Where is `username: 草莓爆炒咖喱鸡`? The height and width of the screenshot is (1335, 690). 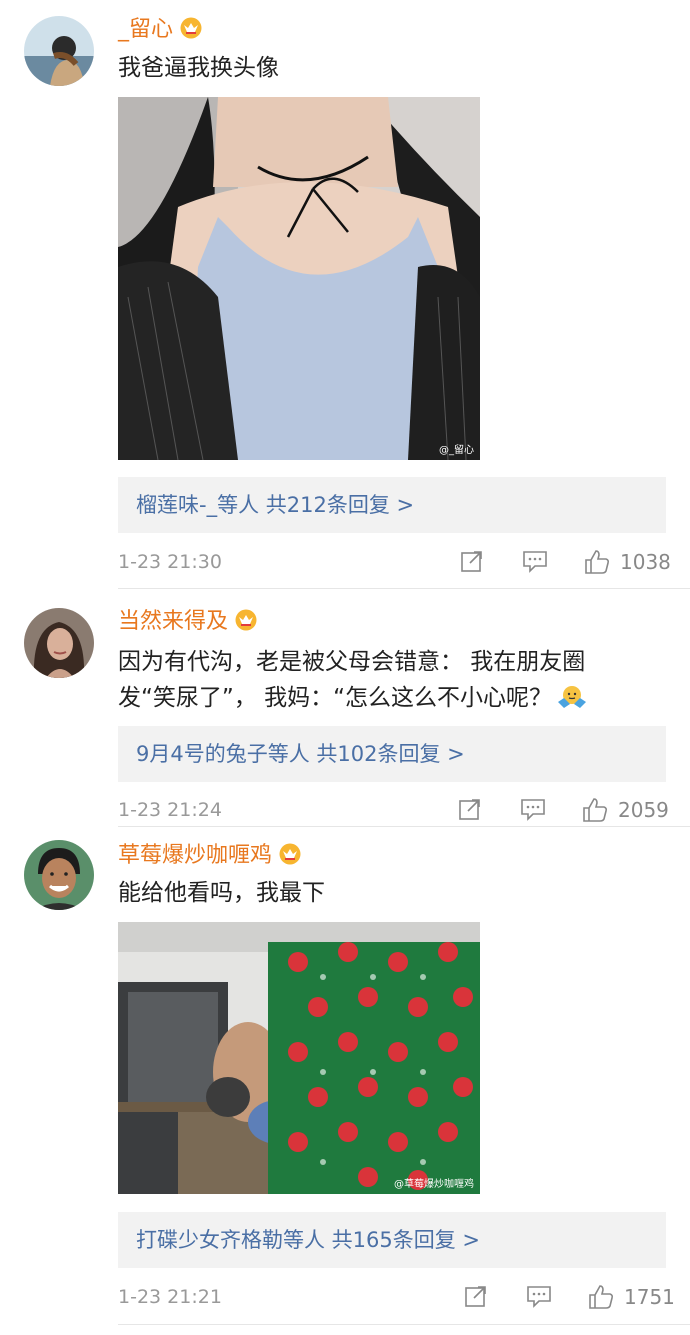 username: 草莓爆炒咖喱鸡 is located at coordinates (210, 857).